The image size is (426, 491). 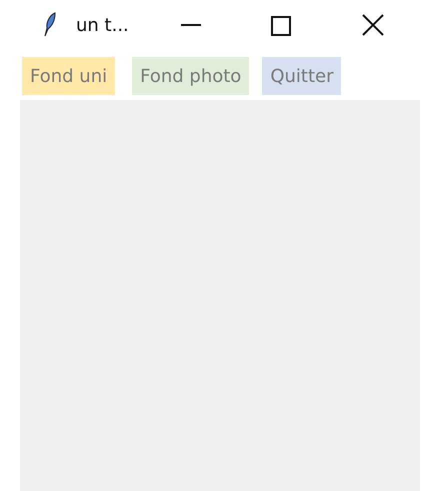 What do you see at coordinates (373, 25) in the screenshot?
I see `close-icon` at bounding box center [373, 25].